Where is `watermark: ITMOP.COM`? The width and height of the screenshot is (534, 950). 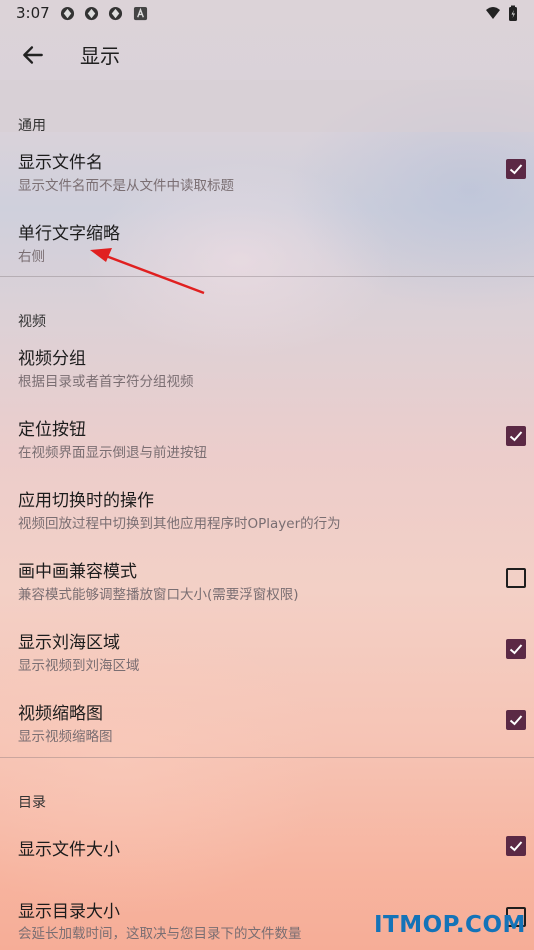 watermark: ITMOP.COM is located at coordinates (450, 925).